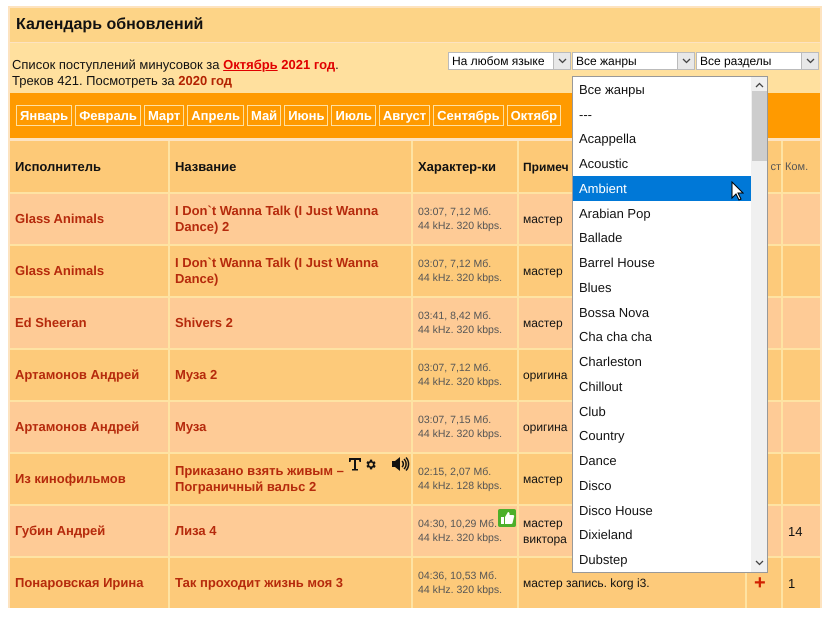 The height and width of the screenshot is (617, 826). Describe the element at coordinates (400, 464) in the screenshot. I see `speaker-icon` at that location.